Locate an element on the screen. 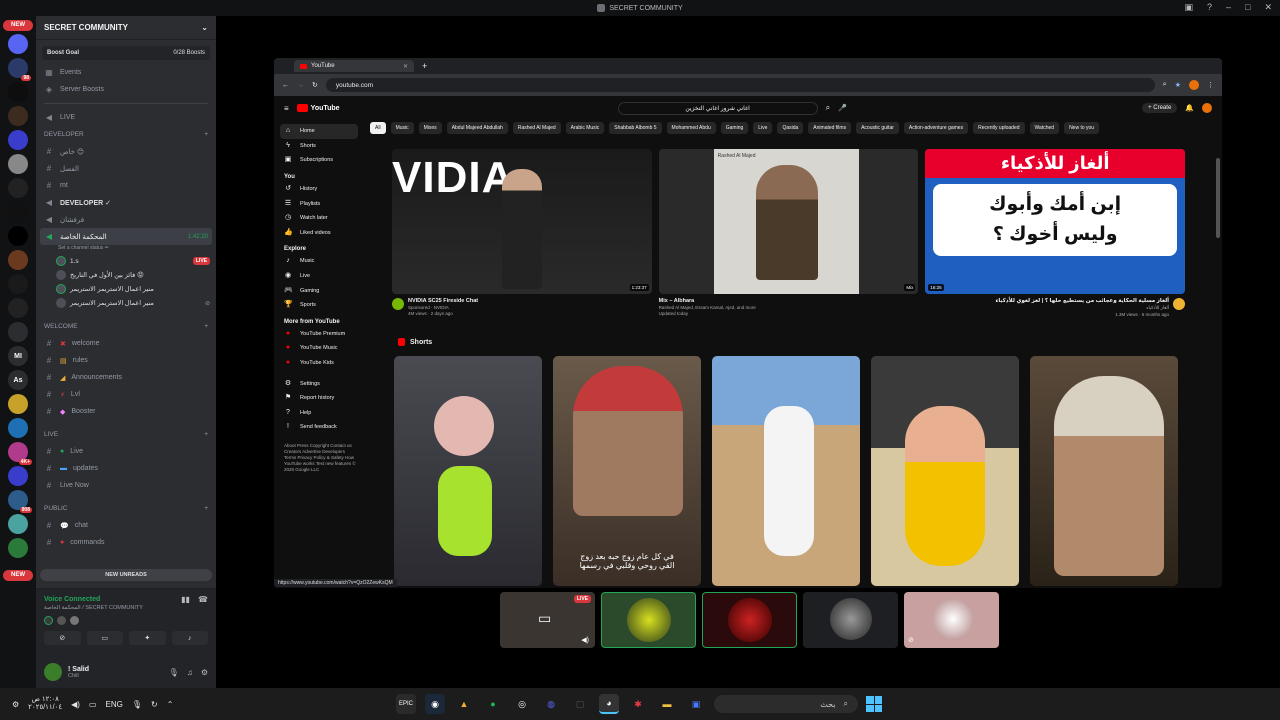 The height and width of the screenshot is (720, 1280). headphones-icon: ♫ is located at coordinates (190, 672).